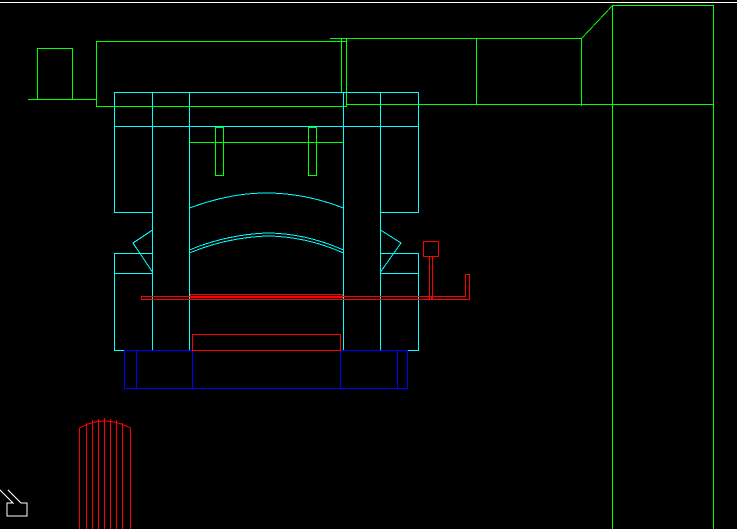 This screenshot has height=529, width=737. I want to click on stack-body, so click(663, 267).